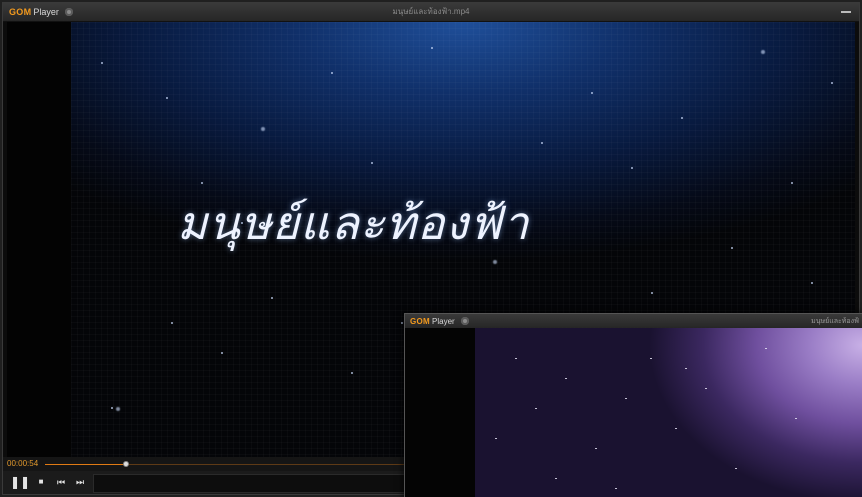 The image size is (862, 497). I want to click on stop-icon: ■, so click(41, 482).